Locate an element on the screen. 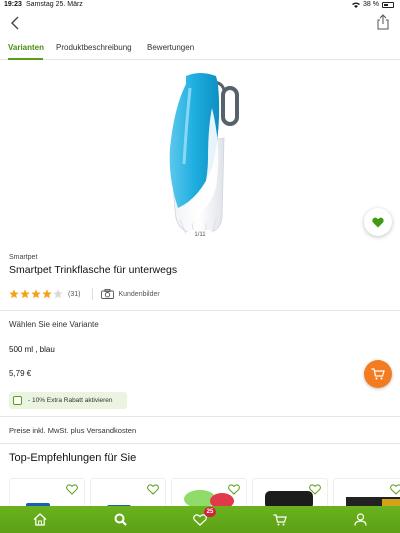 The width and height of the screenshot is (400, 533). star-rating is located at coordinates (36, 294).